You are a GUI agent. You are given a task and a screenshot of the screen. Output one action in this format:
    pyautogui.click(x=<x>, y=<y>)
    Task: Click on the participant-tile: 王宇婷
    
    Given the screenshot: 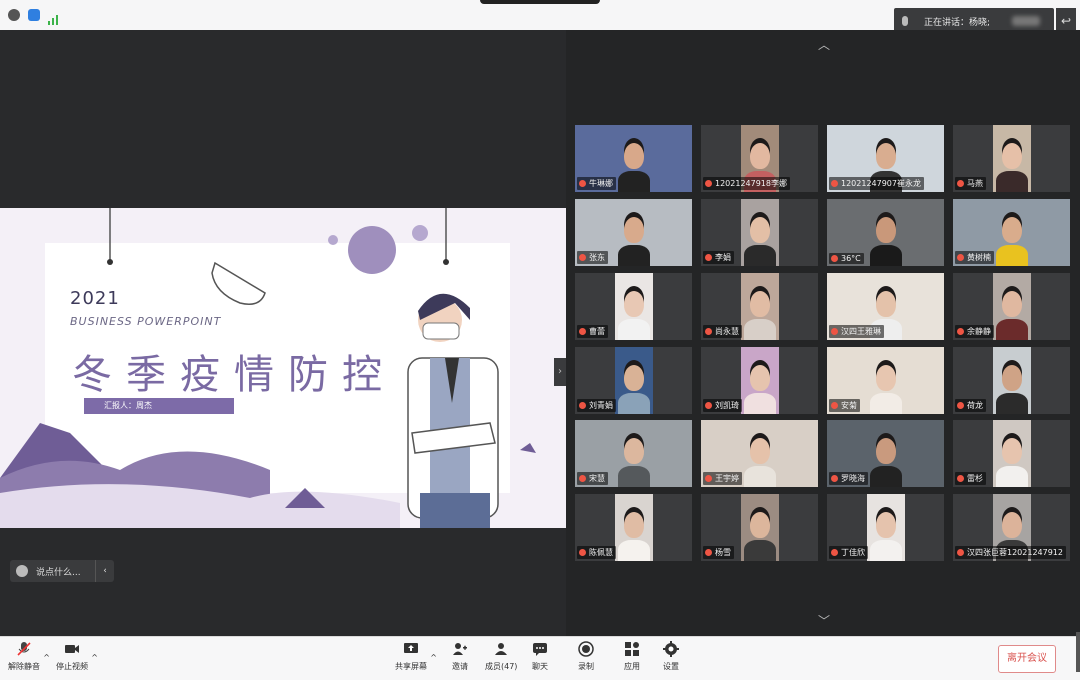 What is the action you would take?
    pyautogui.click(x=759, y=453)
    